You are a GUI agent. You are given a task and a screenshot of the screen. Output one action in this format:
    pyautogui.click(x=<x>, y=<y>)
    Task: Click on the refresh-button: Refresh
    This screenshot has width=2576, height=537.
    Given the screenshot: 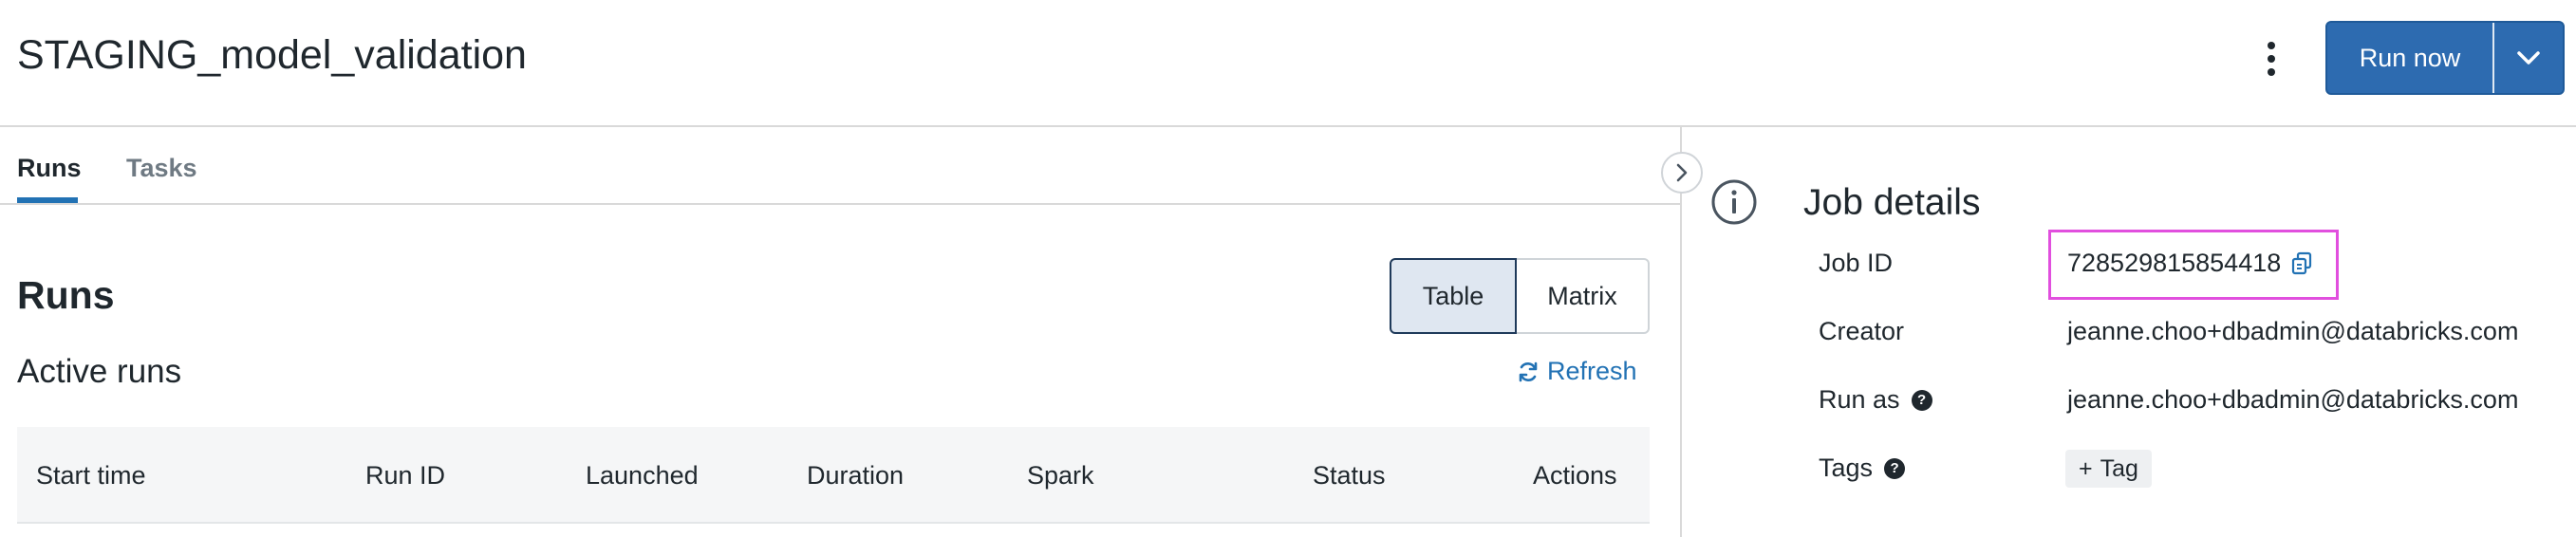 What is the action you would take?
    pyautogui.click(x=1577, y=371)
    